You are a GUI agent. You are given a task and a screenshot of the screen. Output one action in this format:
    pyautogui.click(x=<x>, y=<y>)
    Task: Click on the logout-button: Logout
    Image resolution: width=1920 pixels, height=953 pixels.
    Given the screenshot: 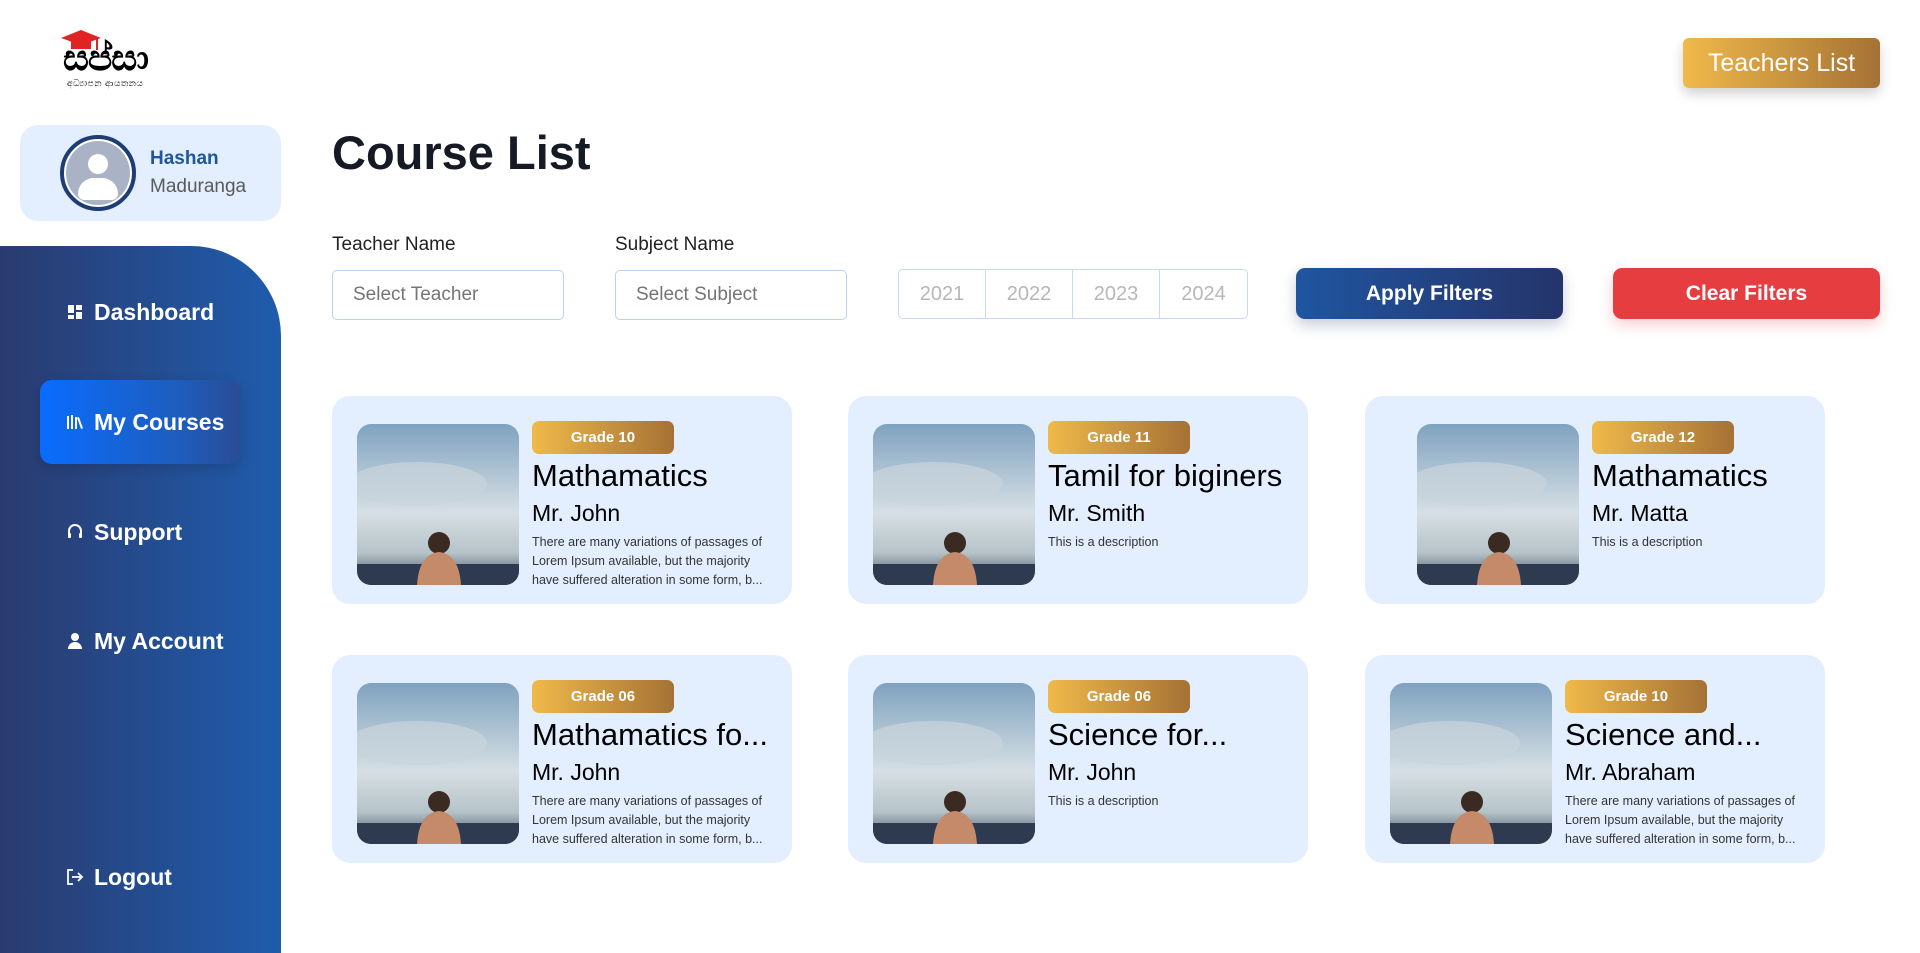 What is the action you would take?
    pyautogui.click(x=140, y=877)
    